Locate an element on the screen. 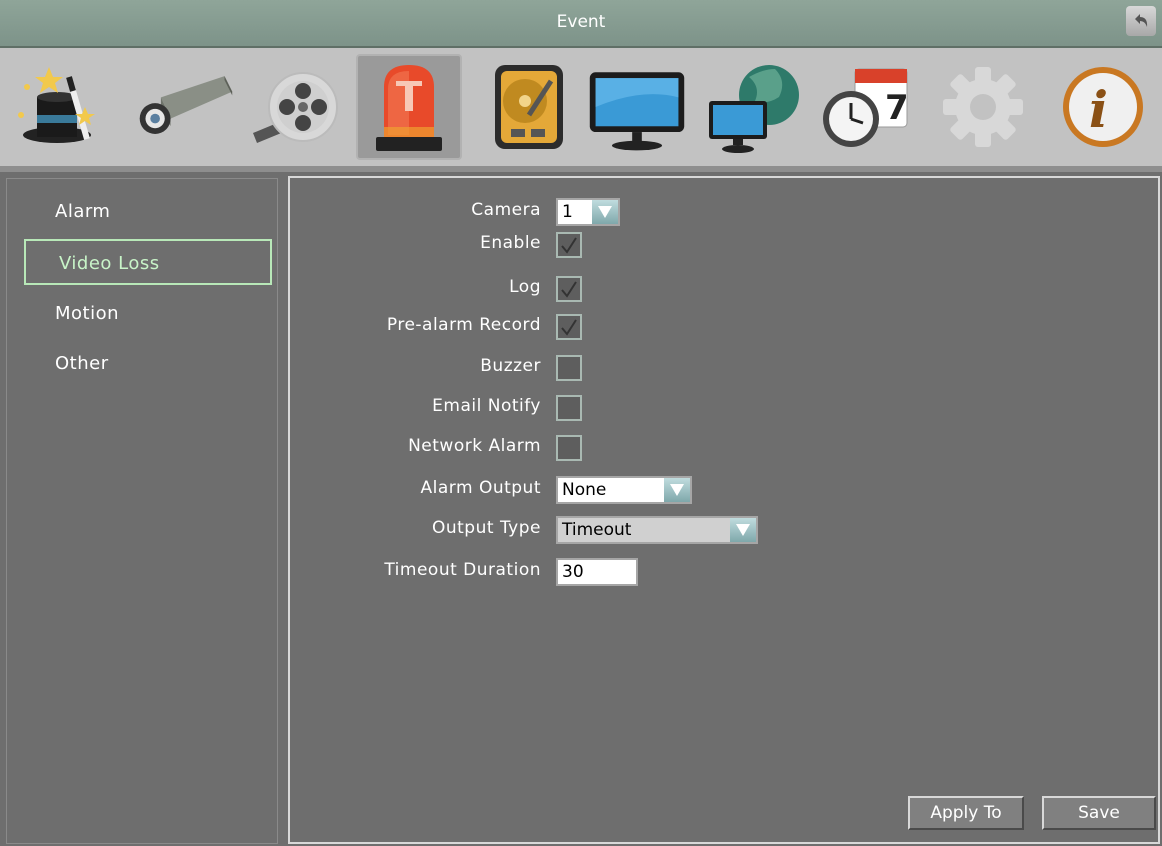  email-notify-row: Email Notify is located at coordinates (725, 408).